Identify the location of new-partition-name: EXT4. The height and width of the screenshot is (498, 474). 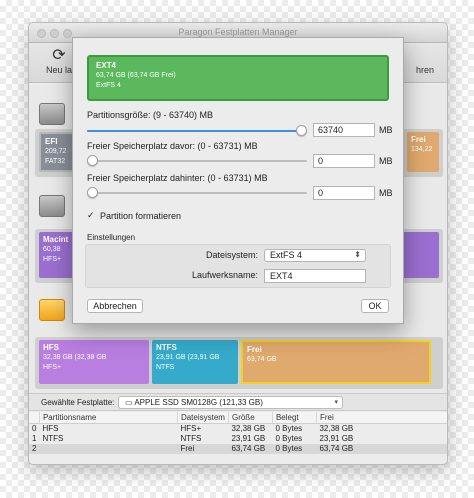
(106, 65).